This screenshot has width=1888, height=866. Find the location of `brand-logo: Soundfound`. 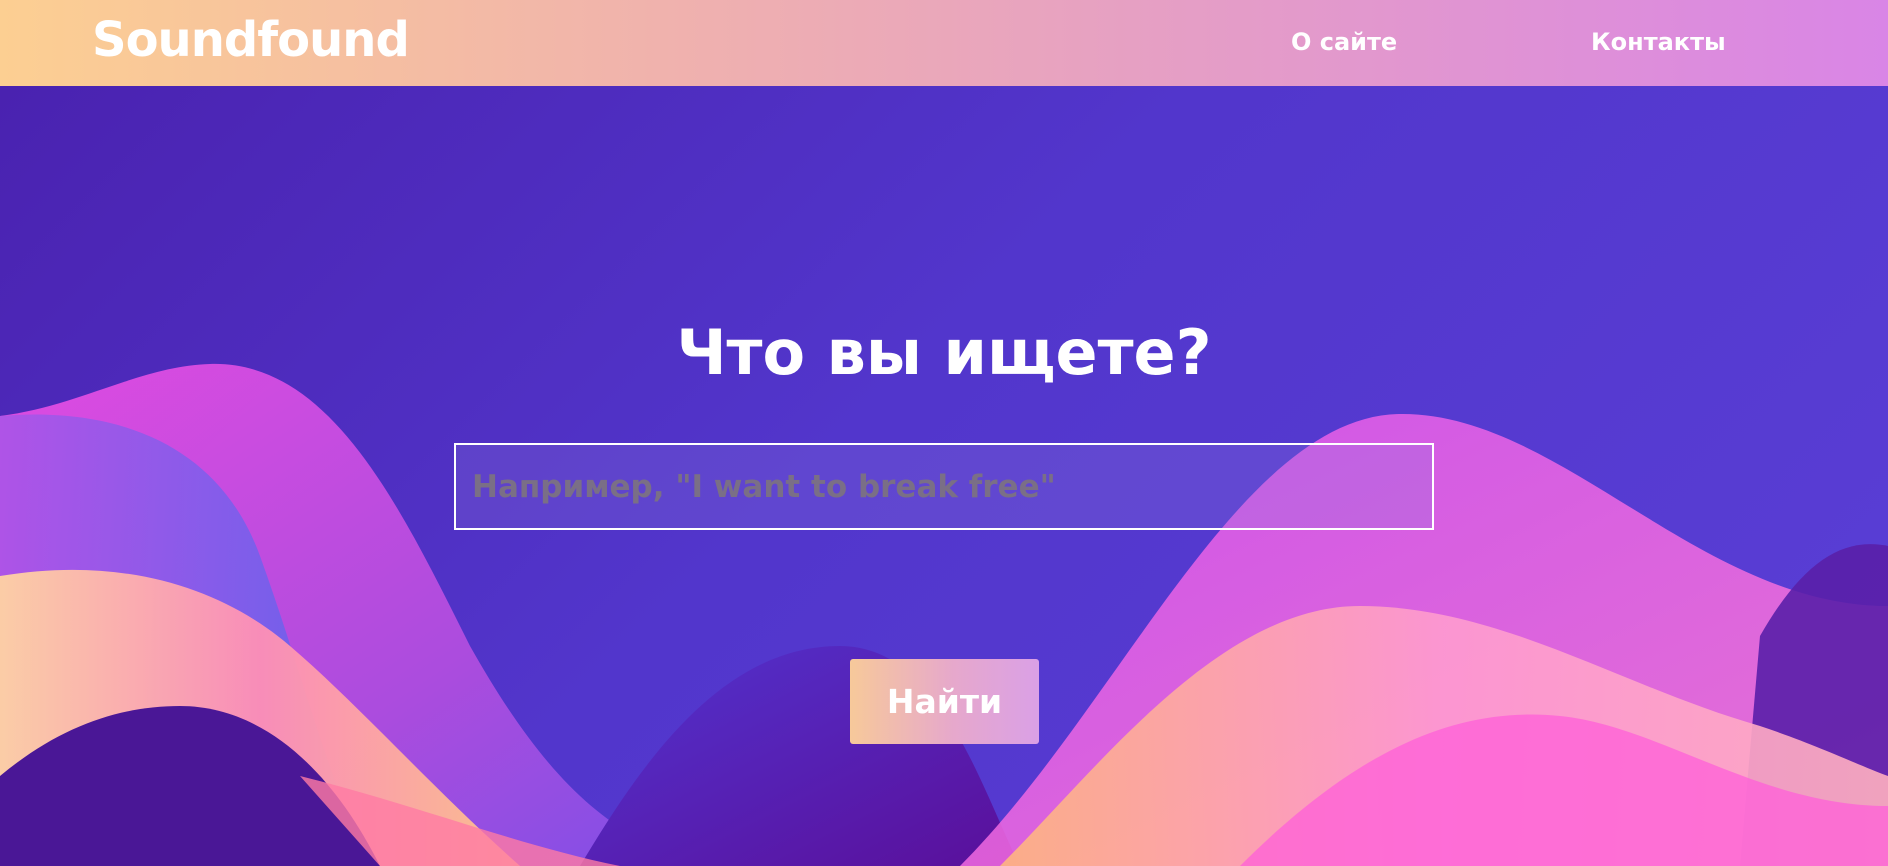

brand-logo: Soundfound is located at coordinates (251, 40).